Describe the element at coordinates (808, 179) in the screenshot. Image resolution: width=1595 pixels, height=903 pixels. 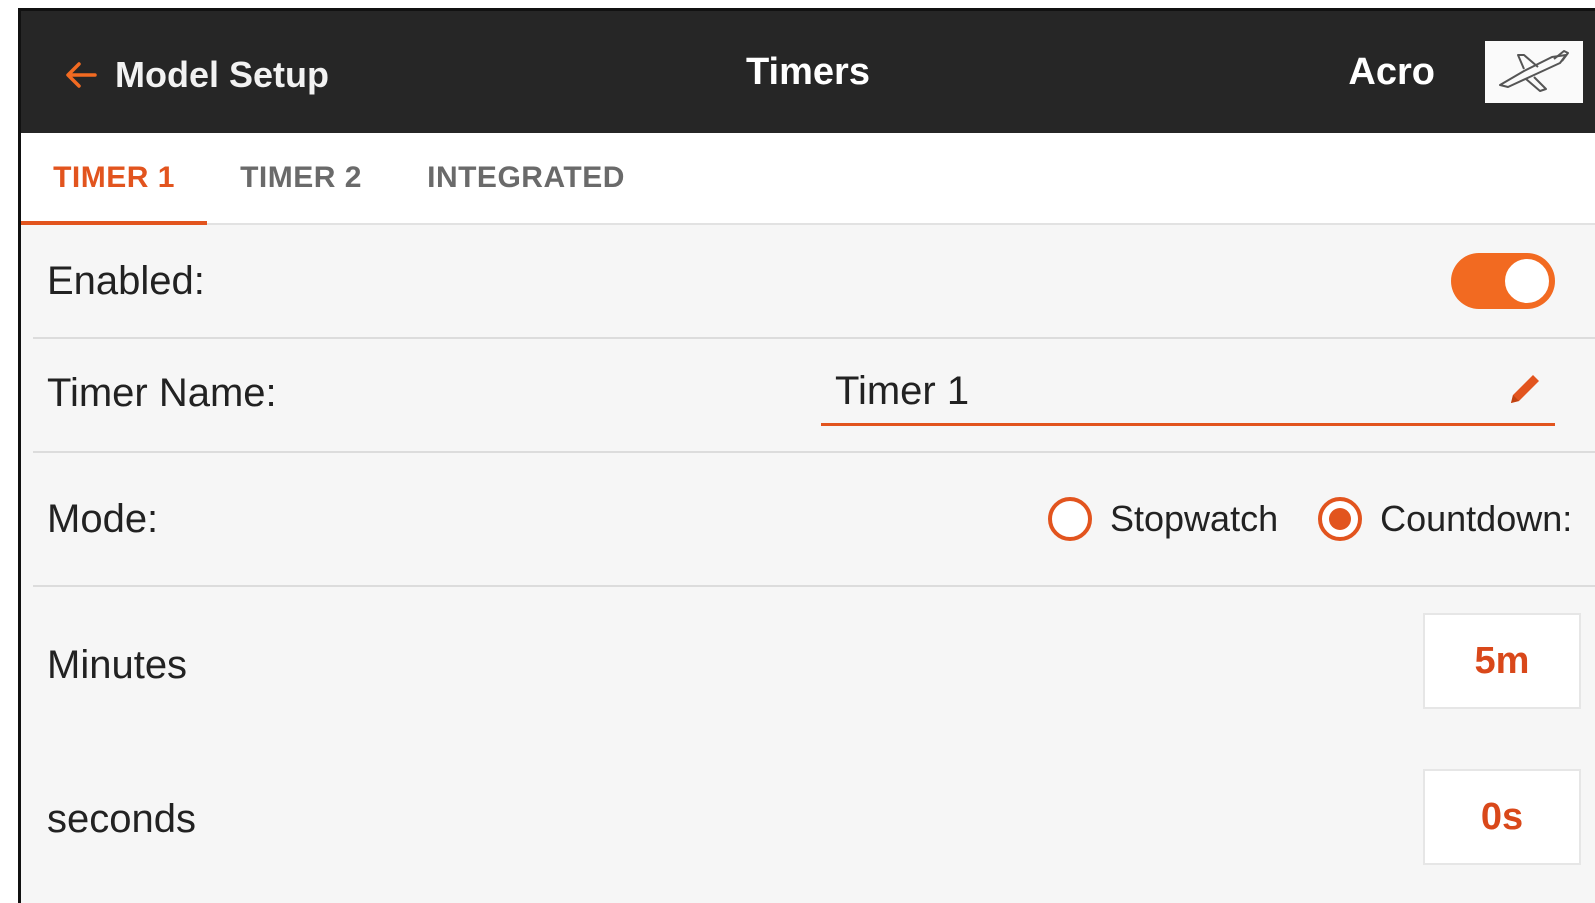
I see `tab-bar: TIMER 1 TIMER 2 INTEGRATED` at that location.